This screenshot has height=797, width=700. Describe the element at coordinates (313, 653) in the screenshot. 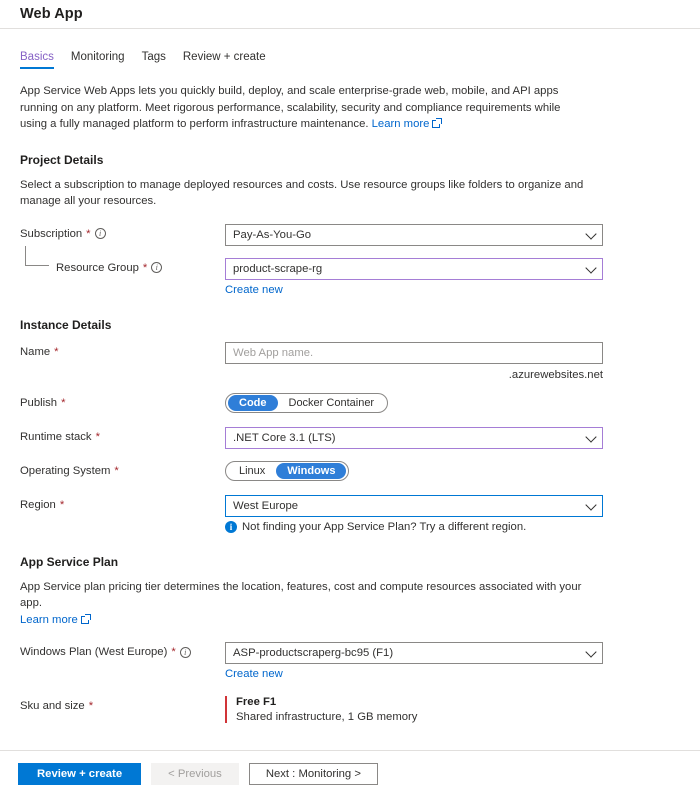

I see `windows-plan-value: ASP-productscraperg-bc95 (F1)` at that location.